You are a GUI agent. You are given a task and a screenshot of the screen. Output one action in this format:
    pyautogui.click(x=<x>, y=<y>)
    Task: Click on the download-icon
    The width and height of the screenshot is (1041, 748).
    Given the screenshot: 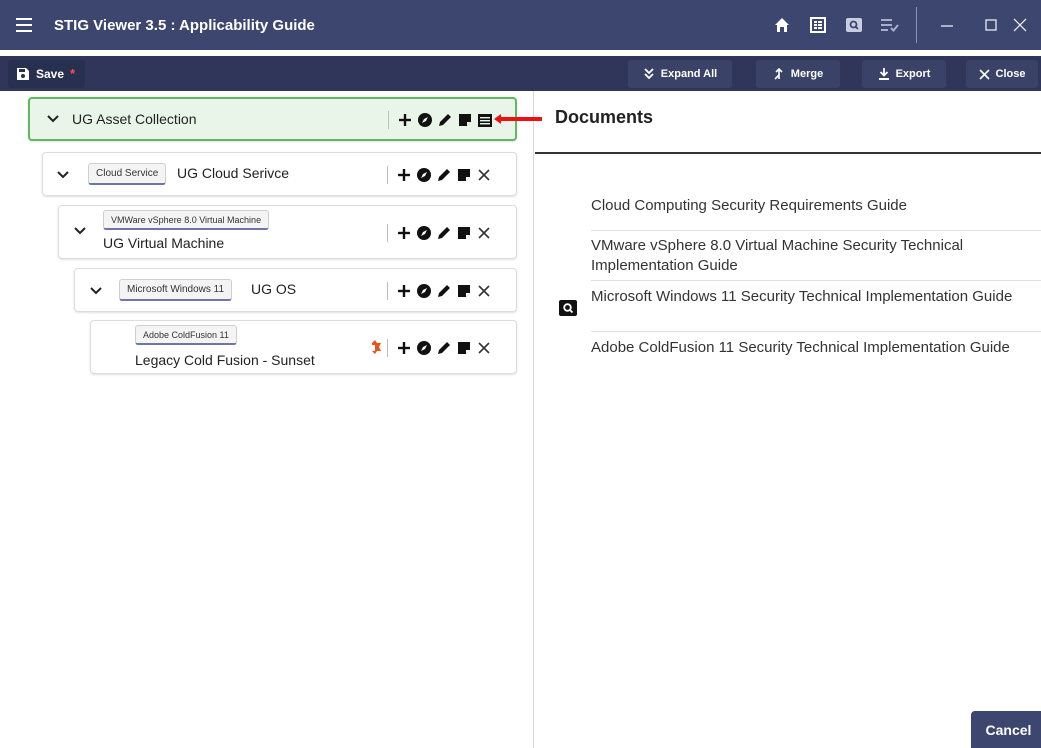 What is the action you would take?
    pyautogui.click(x=883, y=74)
    